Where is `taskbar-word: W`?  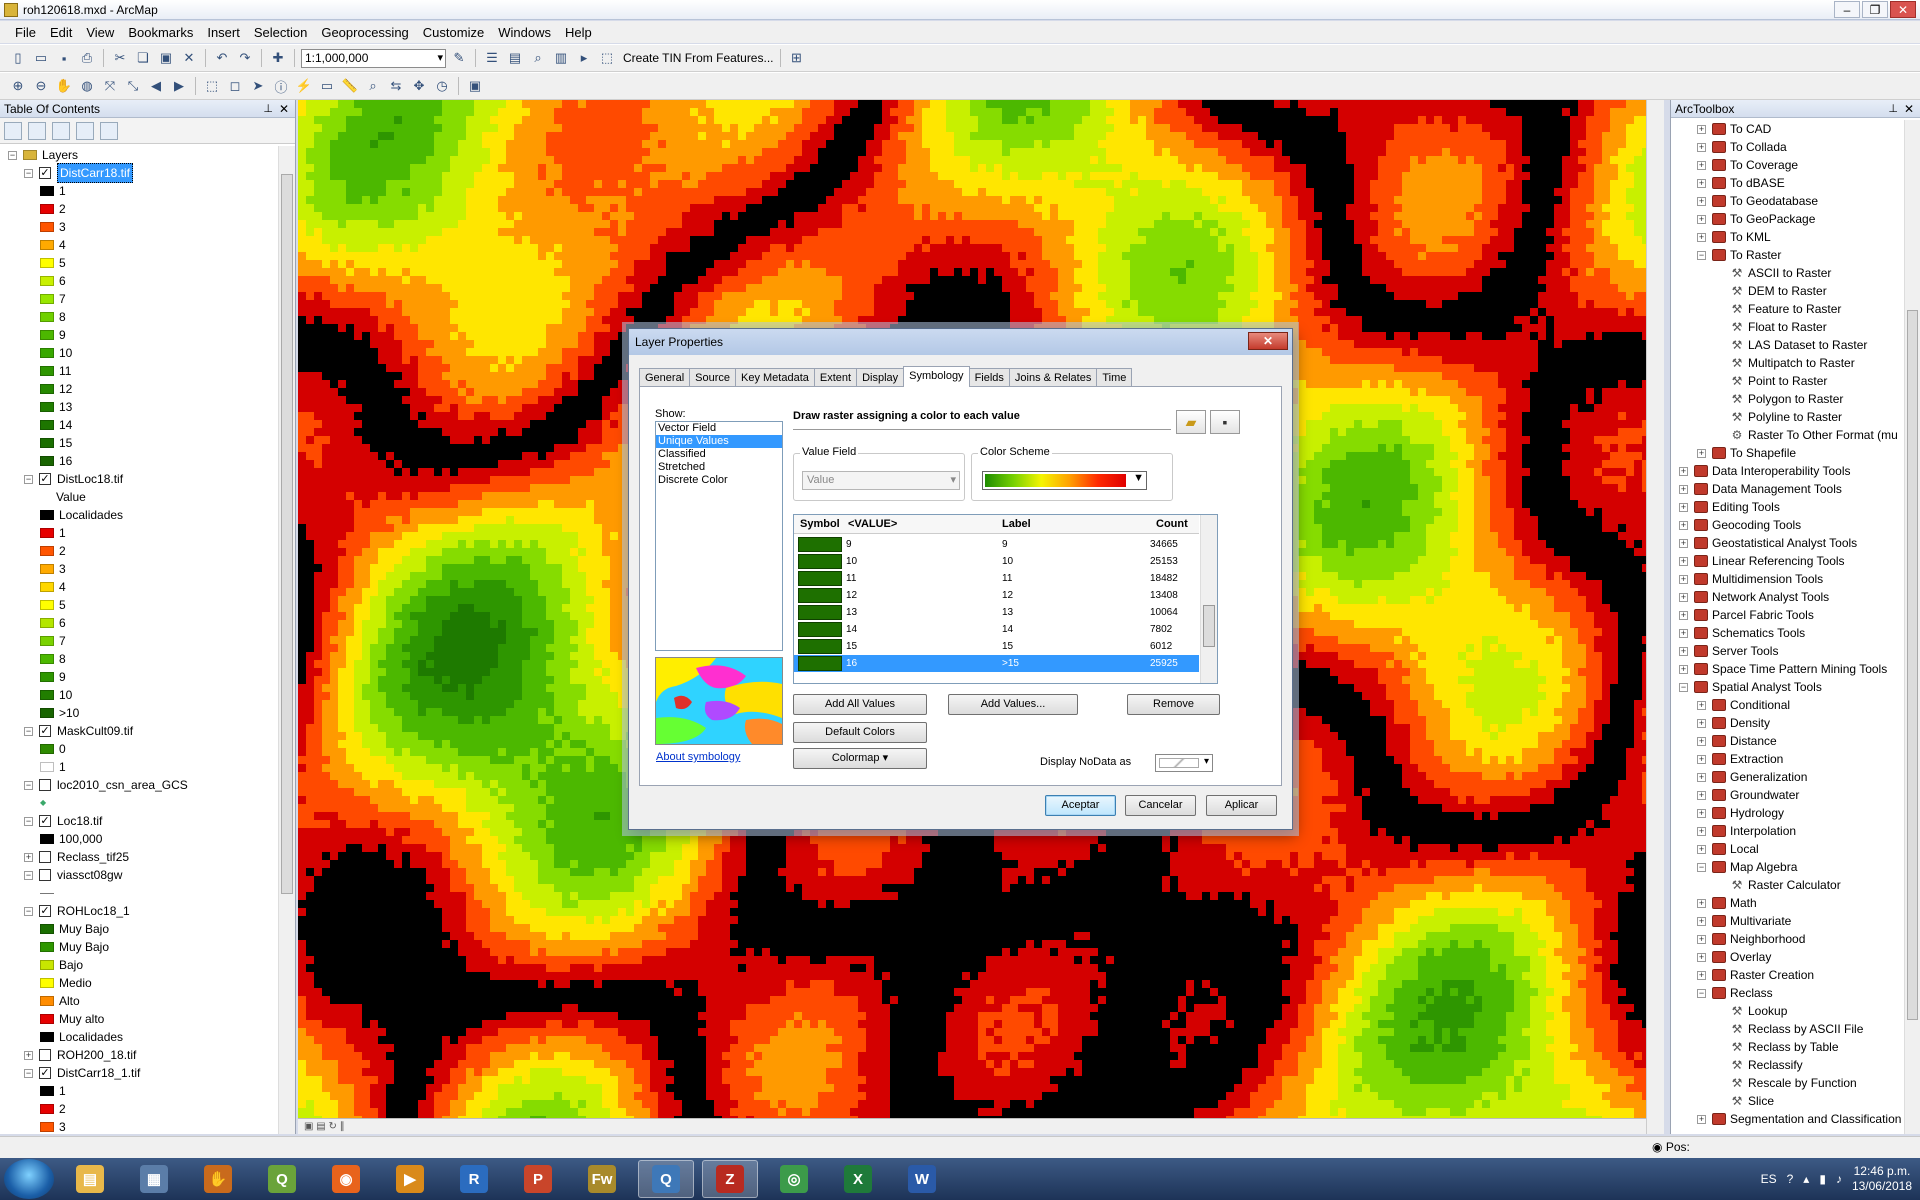 taskbar-word: W is located at coordinates (922, 1179).